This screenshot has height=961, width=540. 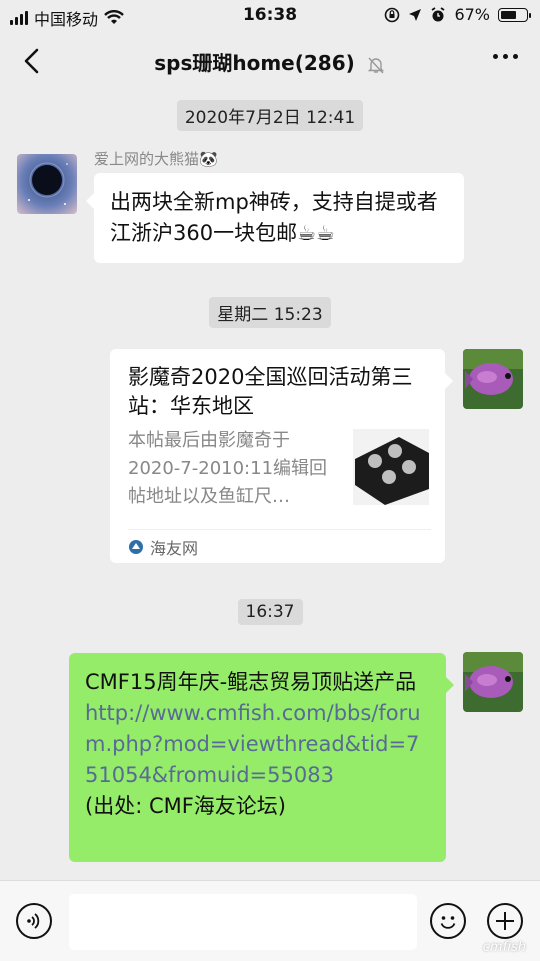 I want to click on voice-icon, so click(x=33, y=921).